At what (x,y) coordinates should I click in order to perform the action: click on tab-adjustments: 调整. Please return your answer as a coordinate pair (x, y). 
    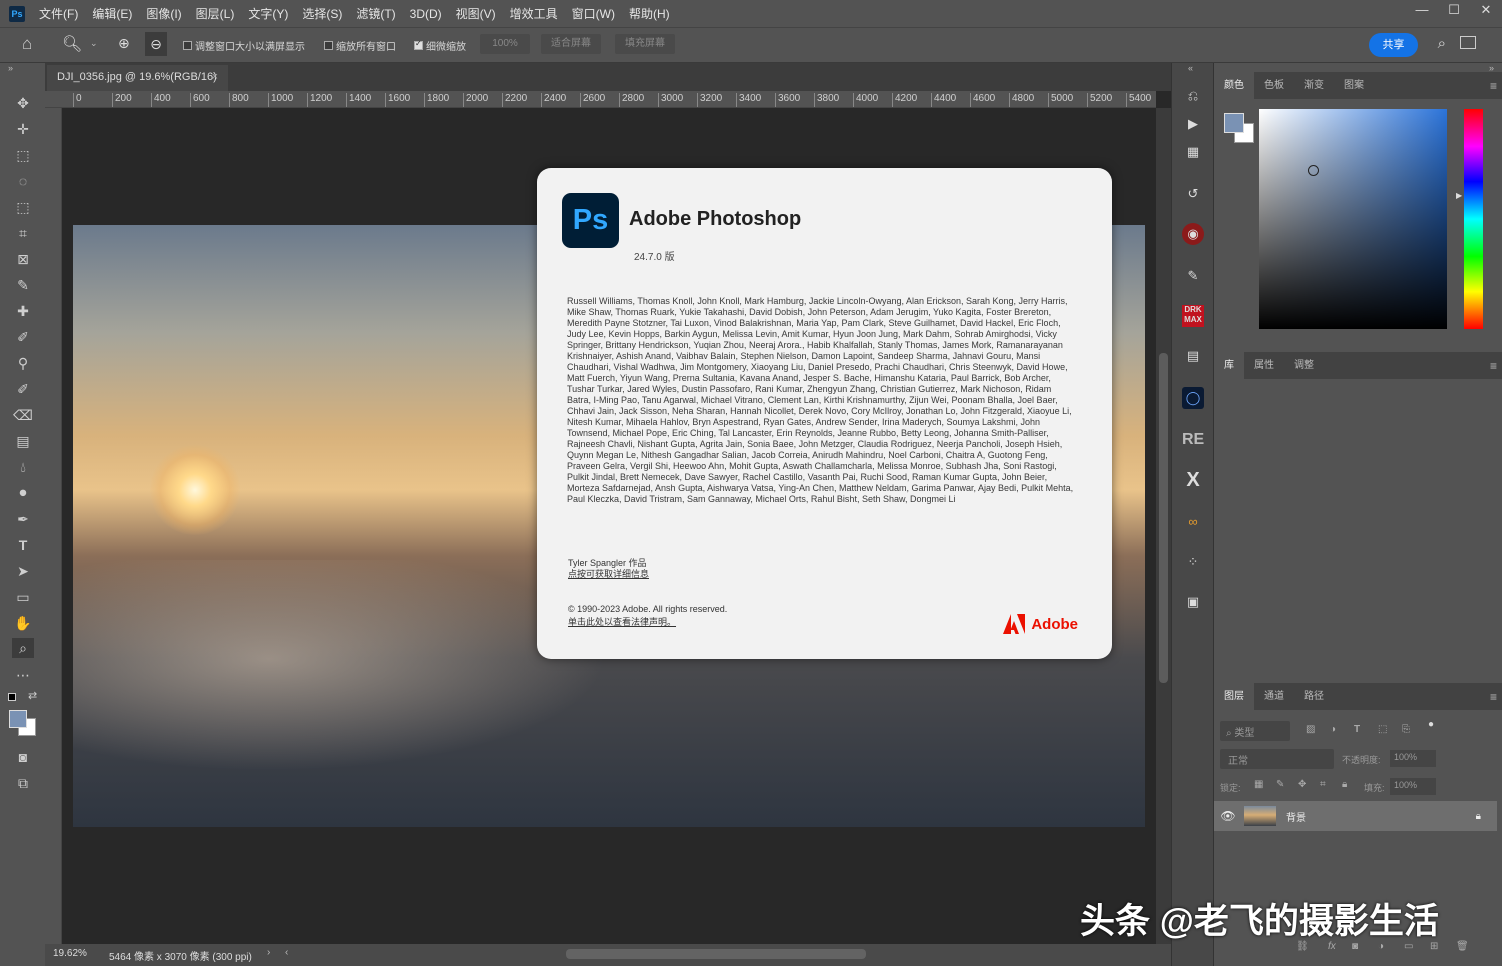
    Looking at the image, I should click on (1304, 365).